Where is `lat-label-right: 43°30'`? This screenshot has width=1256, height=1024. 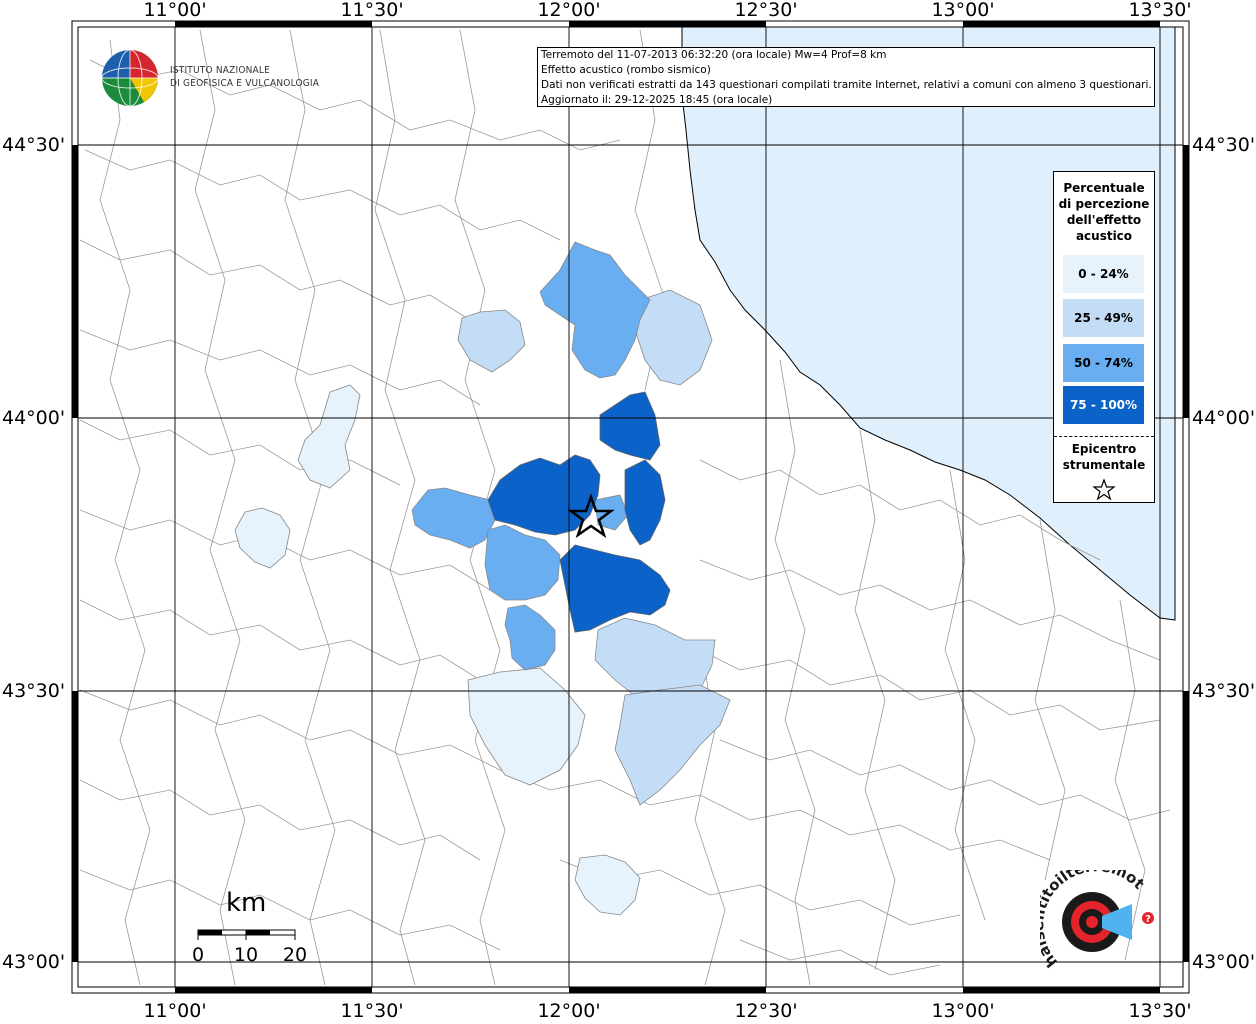
lat-label-right: 43°30' is located at coordinates (1224, 691).